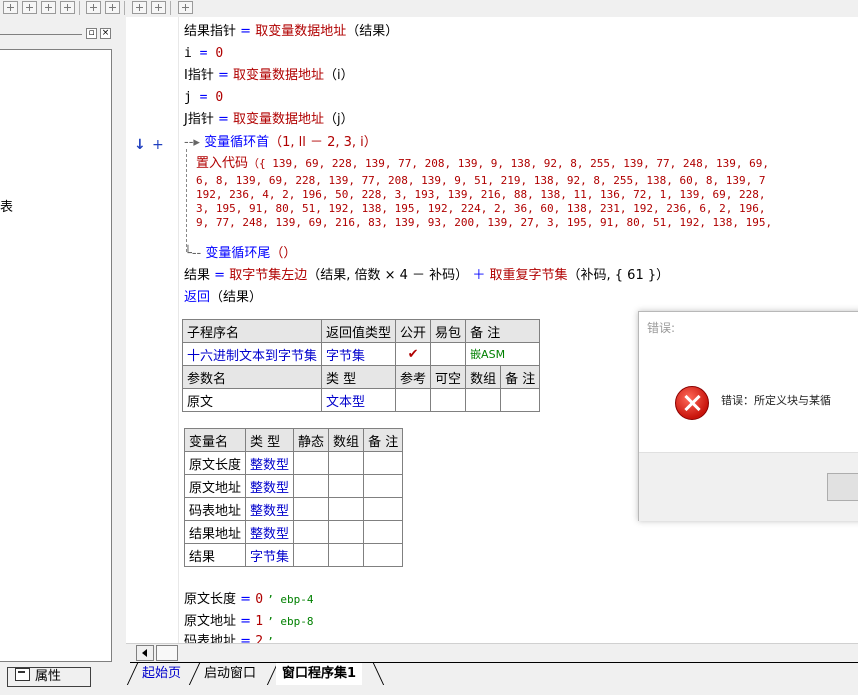  Describe the element at coordinates (503, 354) in the screenshot. I see `sub-note-cell: 嵌ASM` at that location.